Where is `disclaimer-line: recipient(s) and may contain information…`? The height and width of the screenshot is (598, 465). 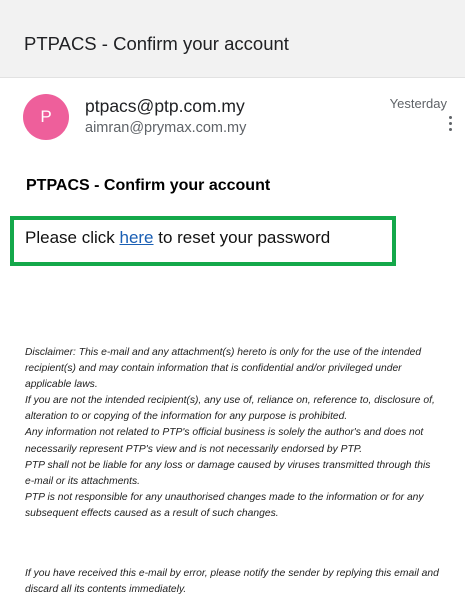 disclaimer-line: recipient(s) and may contain information… is located at coordinates (213, 369).